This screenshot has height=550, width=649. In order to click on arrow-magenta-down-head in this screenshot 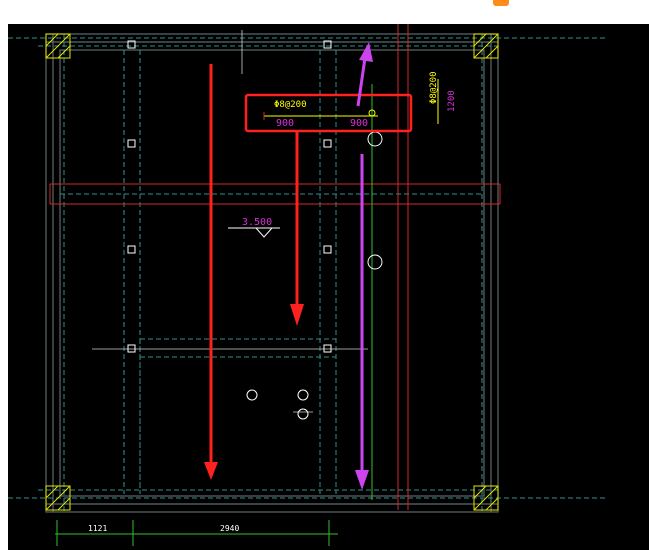, I will do `click(362, 480)`.